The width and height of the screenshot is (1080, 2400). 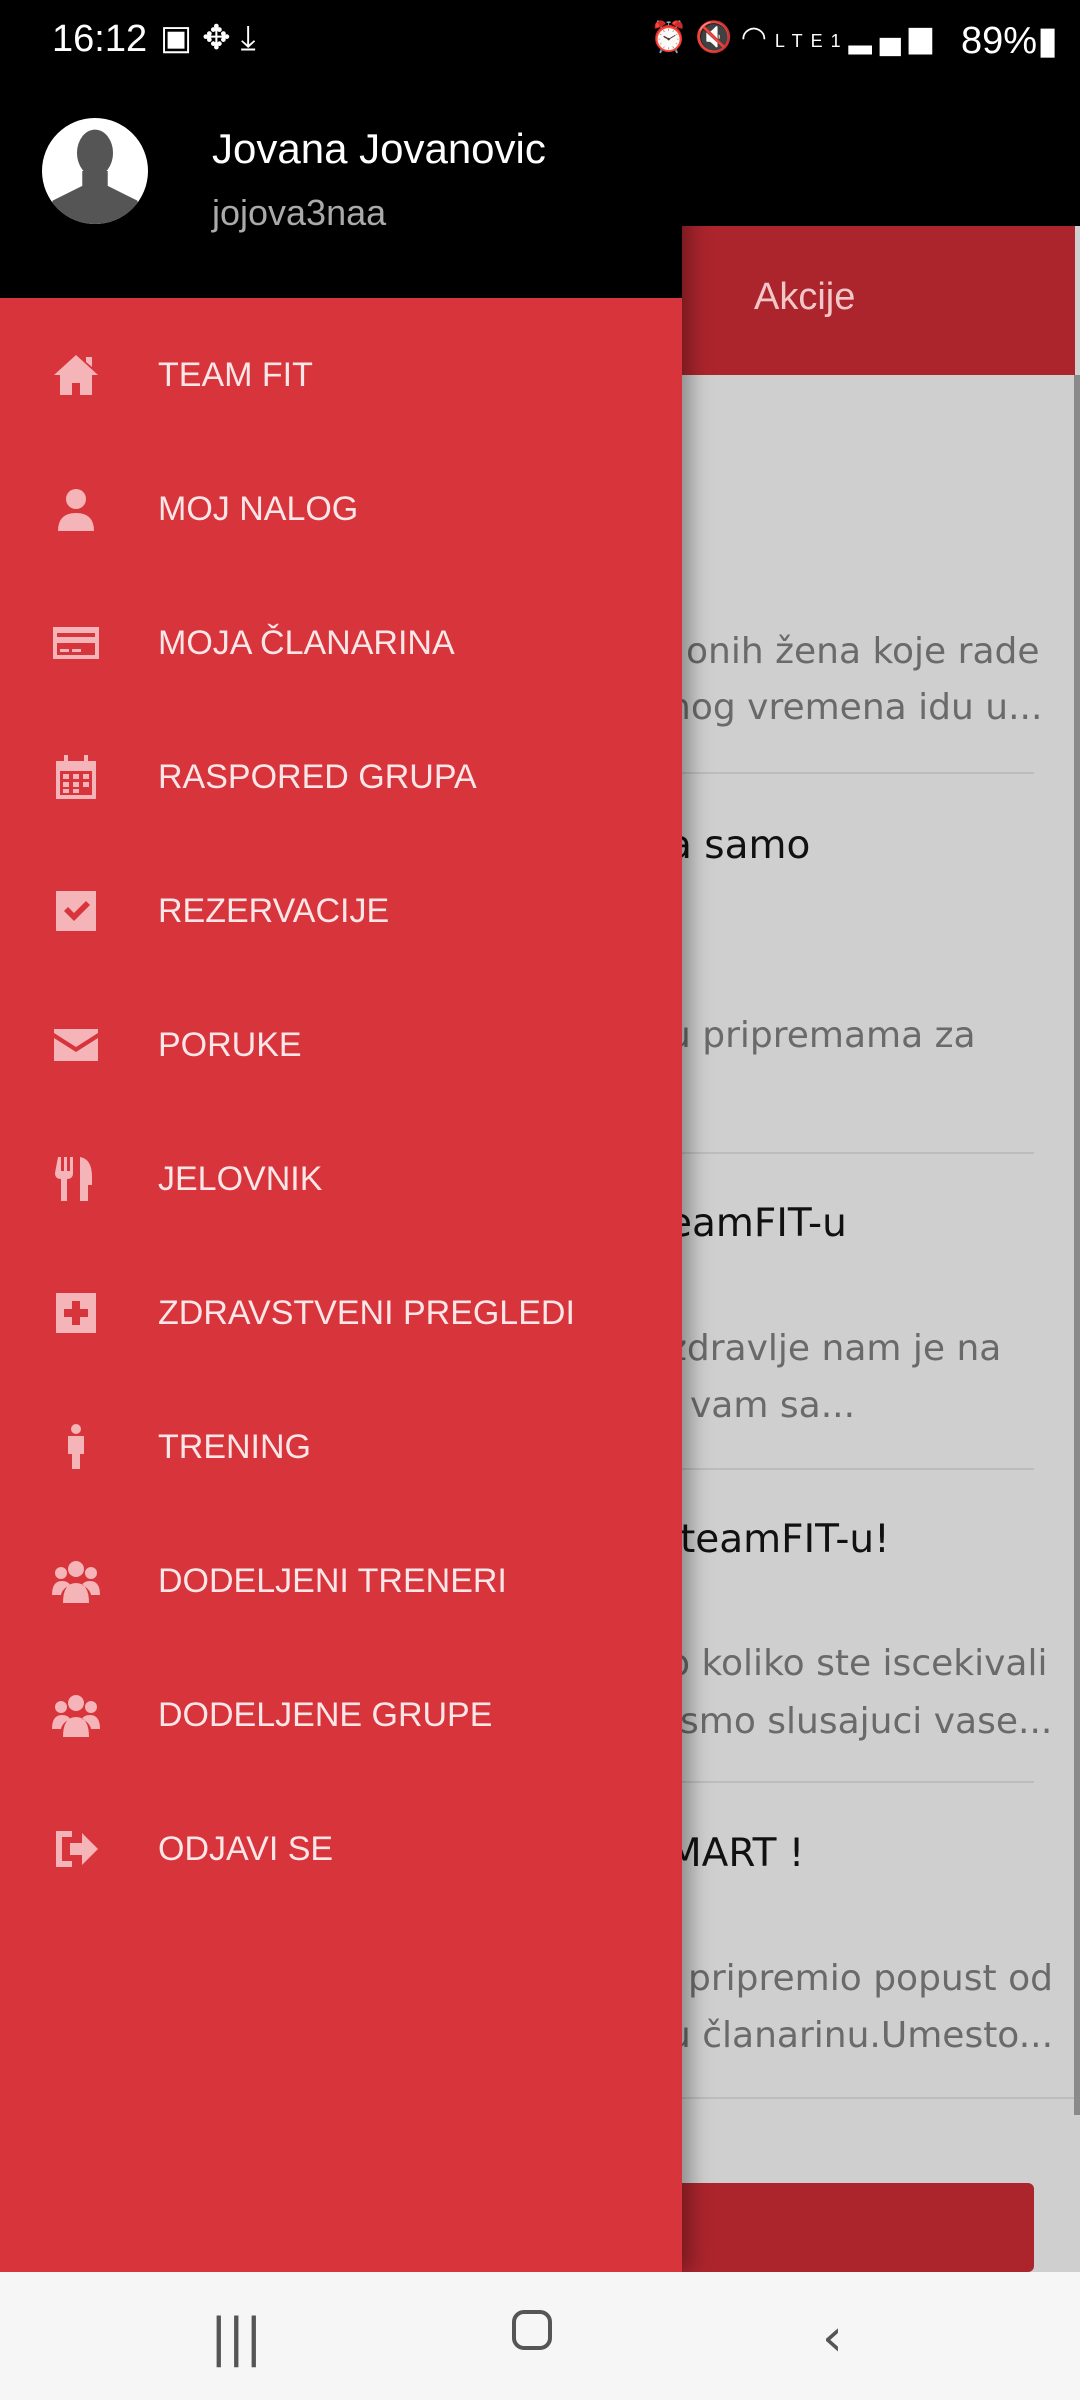 What do you see at coordinates (230, 1044) in the screenshot?
I see `drawer-item-label: PORUKE` at bounding box center [230, 1044].